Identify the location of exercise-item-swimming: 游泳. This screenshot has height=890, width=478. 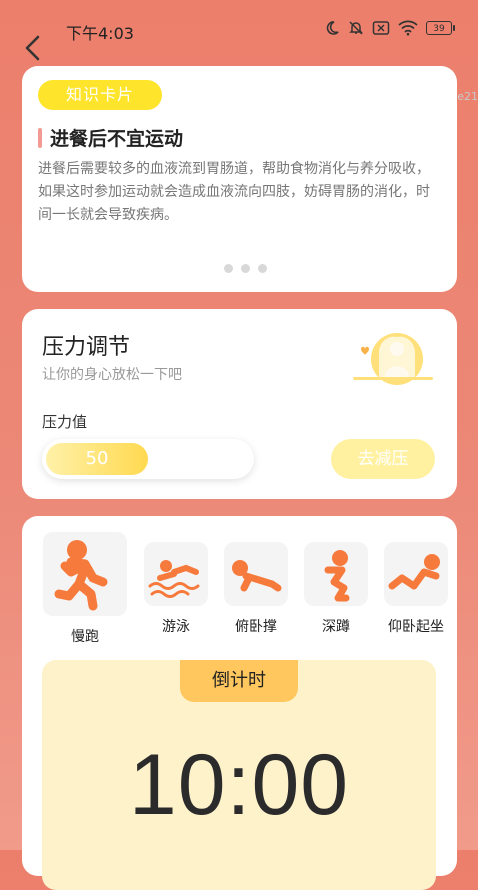
(176, 584).